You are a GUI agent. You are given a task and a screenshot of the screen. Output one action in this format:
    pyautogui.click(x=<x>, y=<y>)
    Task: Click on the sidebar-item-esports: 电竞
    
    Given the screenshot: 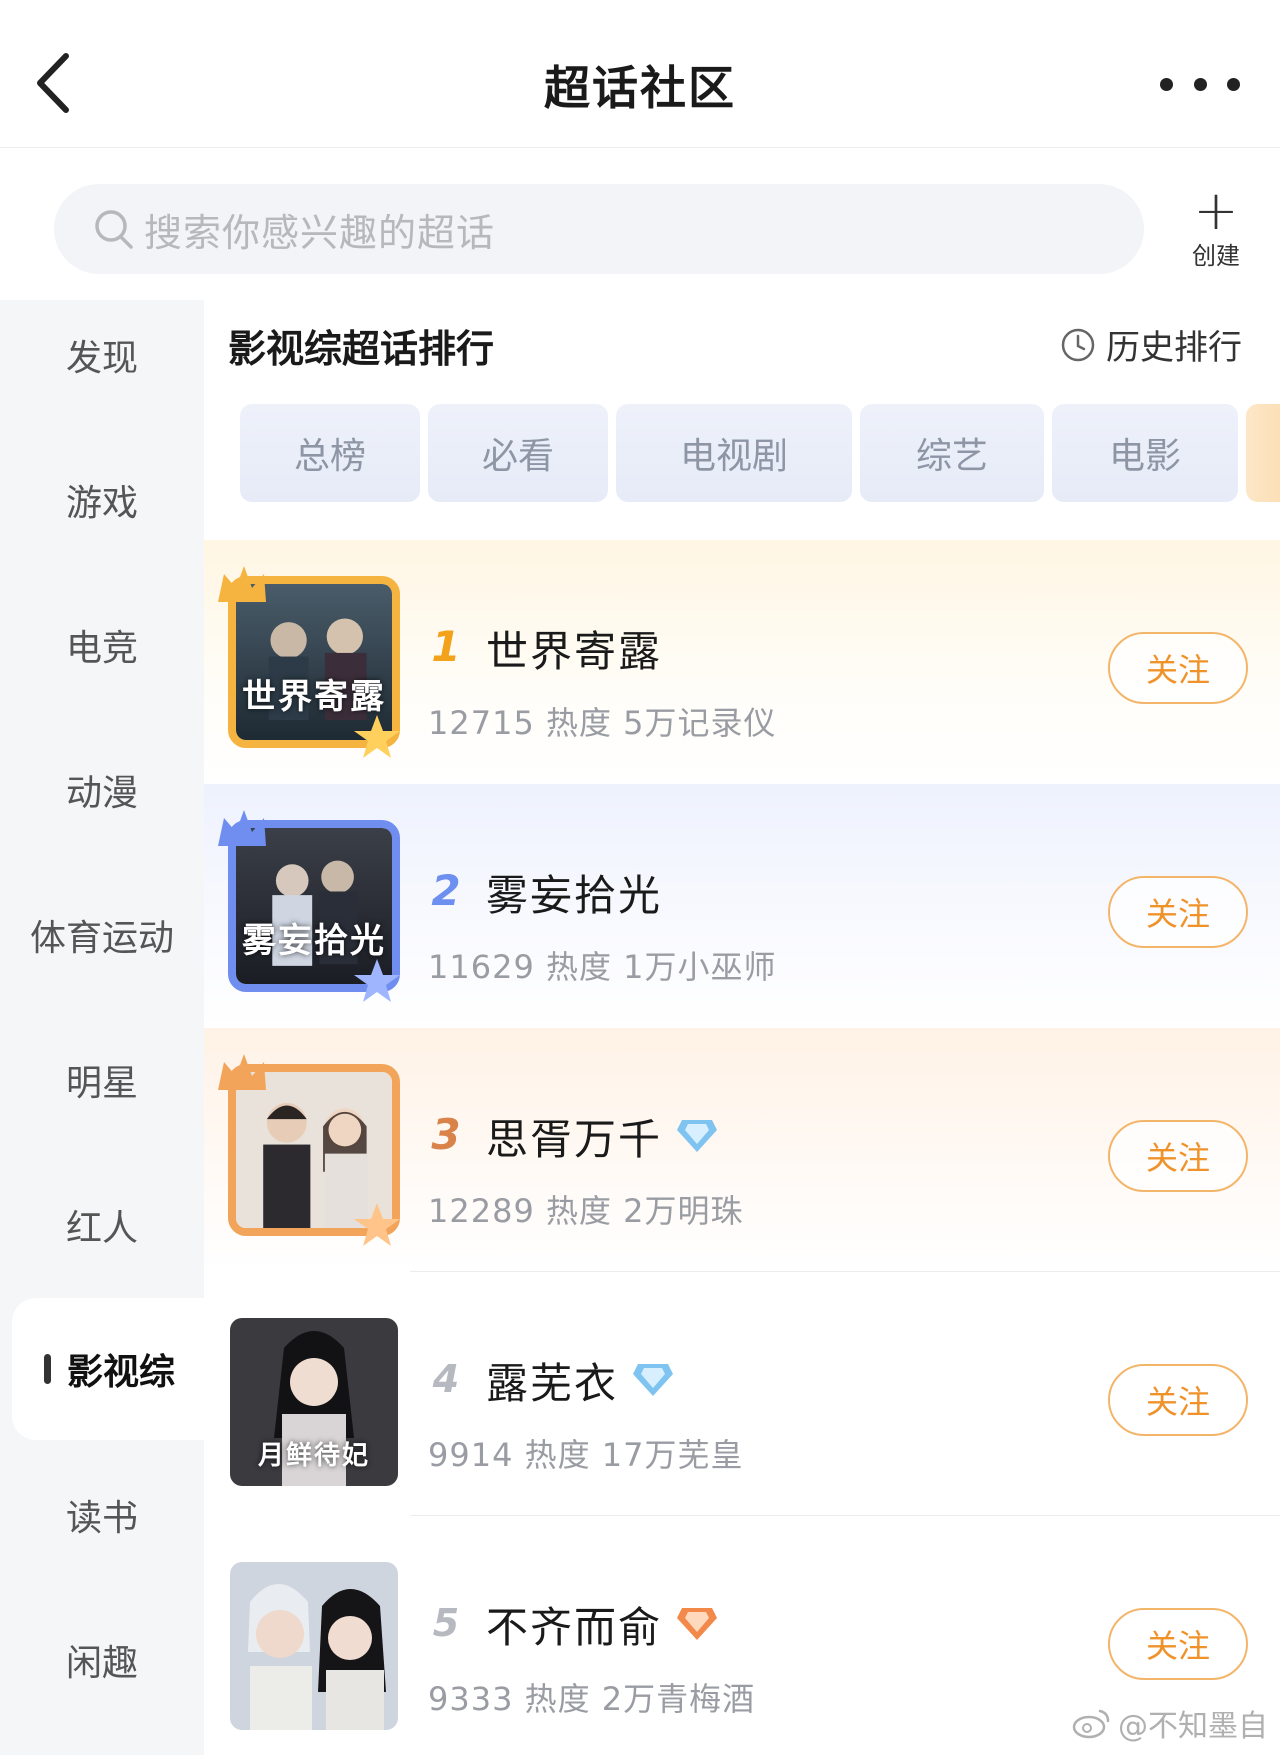 What is the action you would take?
    pyautogui.click(x=102, y=645)
    